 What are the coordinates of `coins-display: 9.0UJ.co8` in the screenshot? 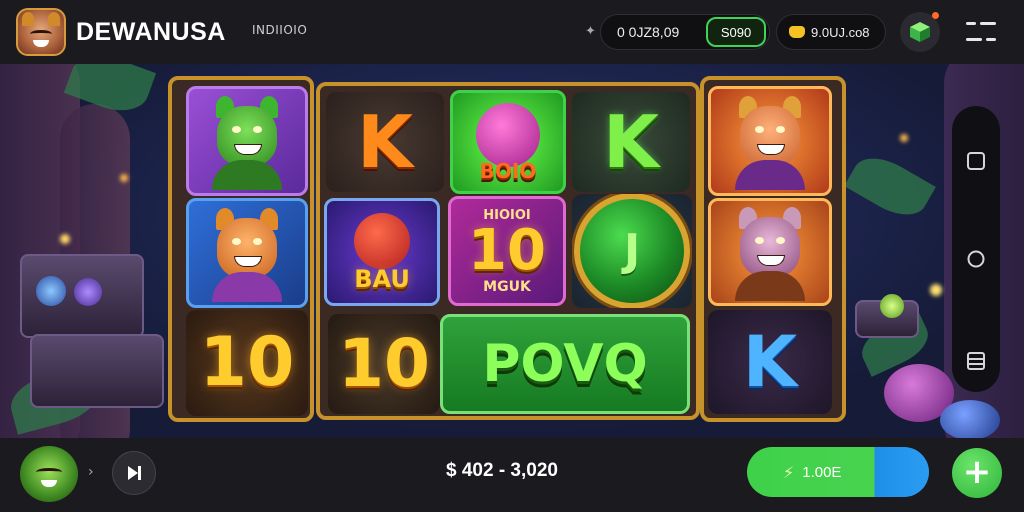 It's located at (831, 32).